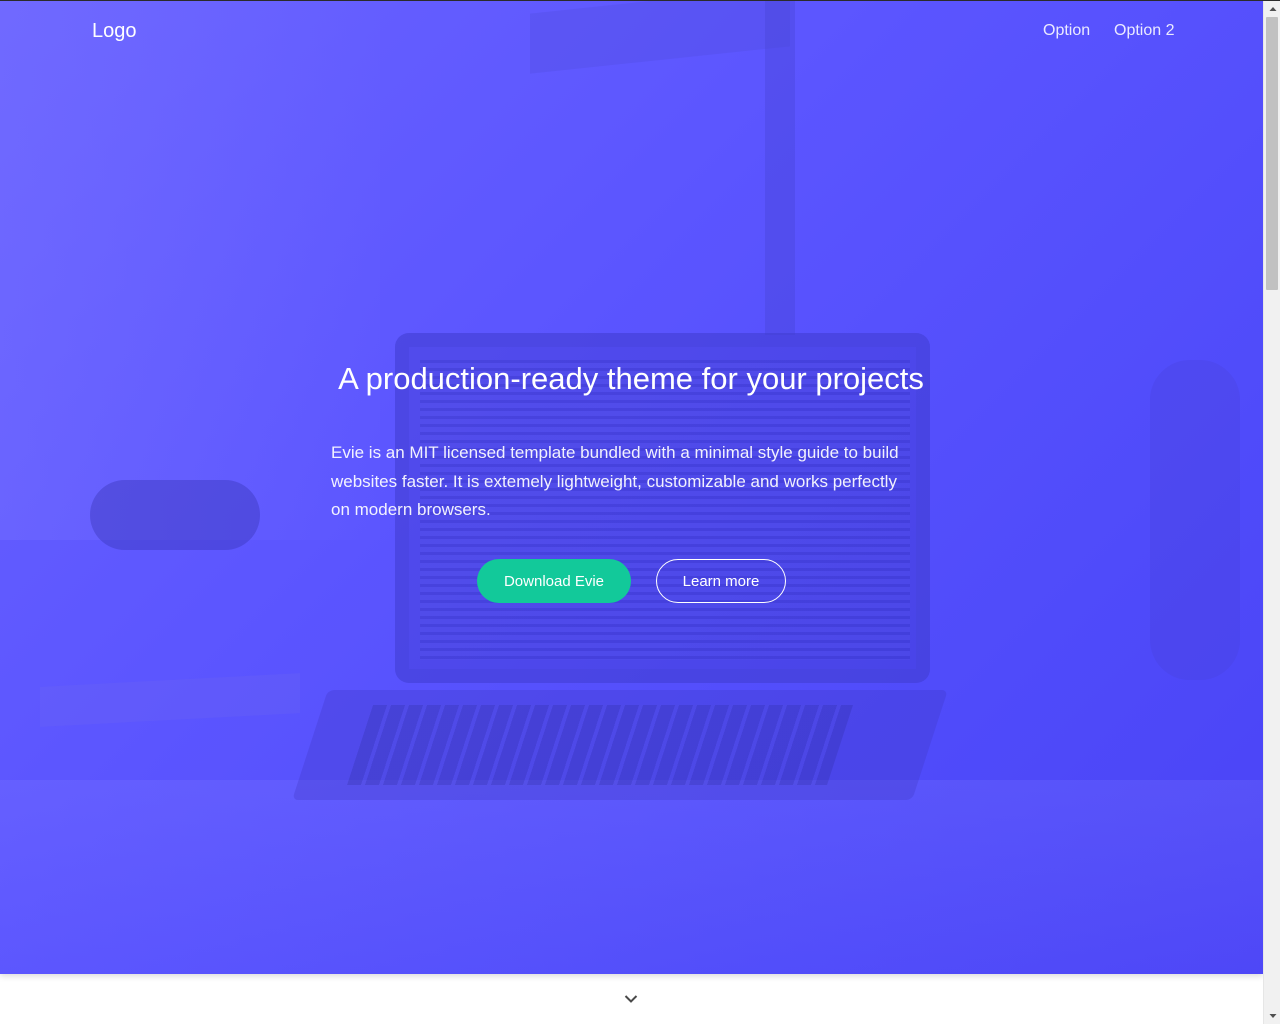 The image size is (1280, 1024). What do you see at coordinates (1066, 31) in the screenshot?
I see `nav-link-option: Option` at bounding box center [1066, 31].